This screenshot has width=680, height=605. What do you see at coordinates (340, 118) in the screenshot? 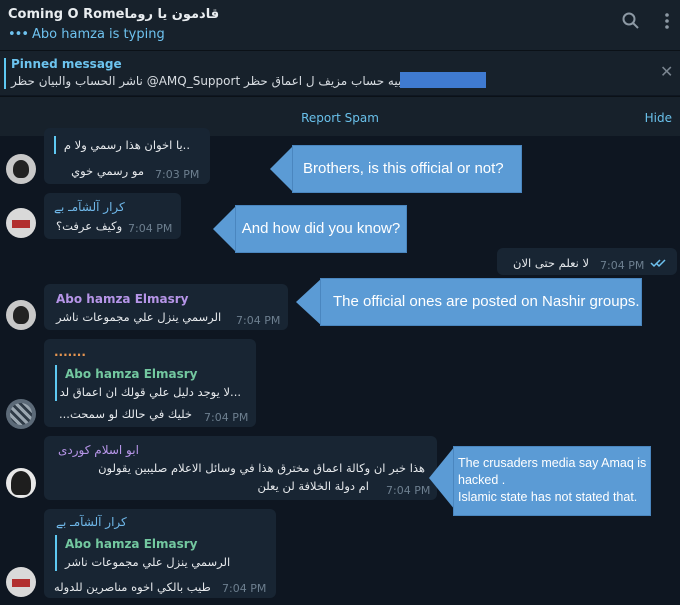
I see `report-spam-button: Report Spam` at bounding box center [340, 118].